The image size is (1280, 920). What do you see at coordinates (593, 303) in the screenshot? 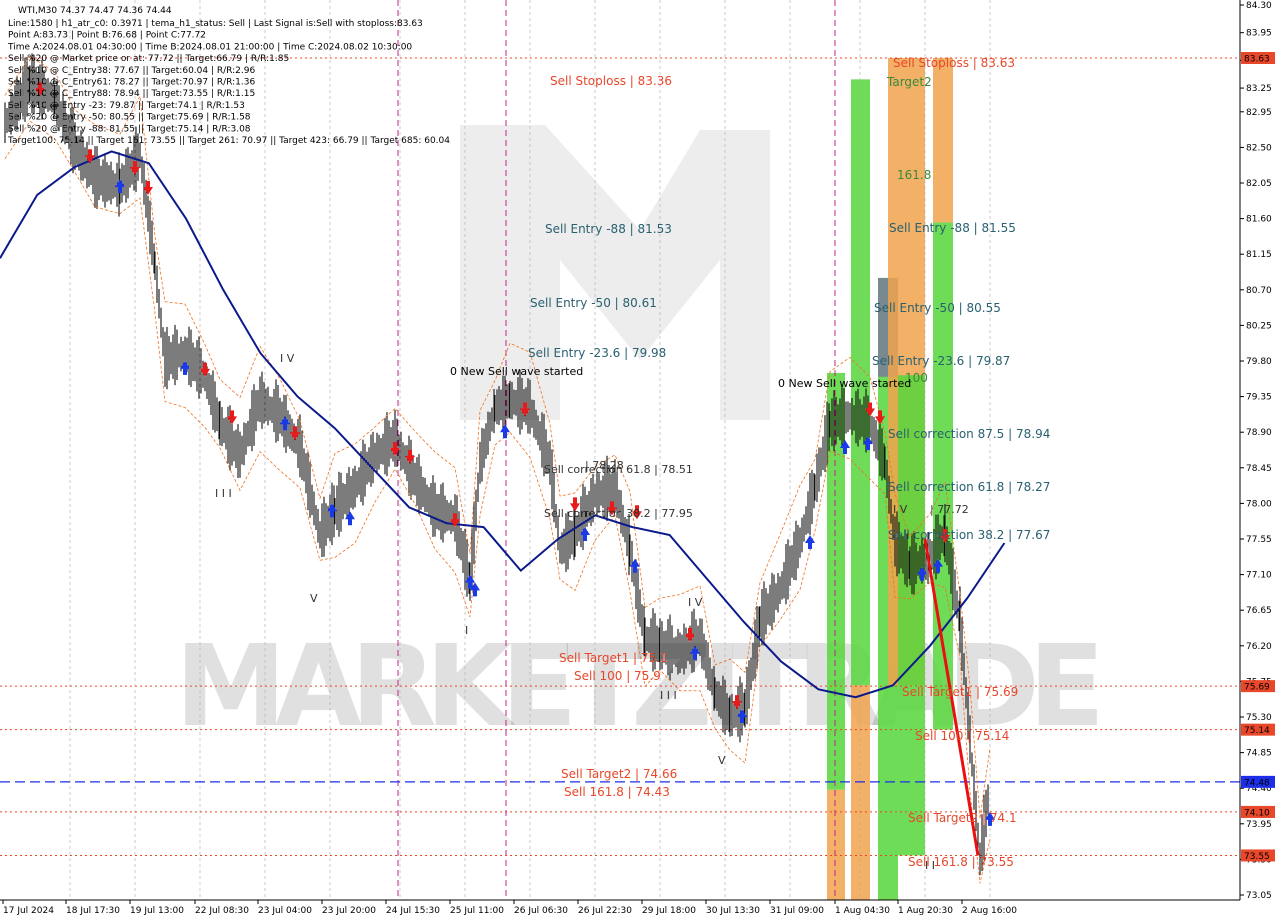
I see `left-level-label: Sell Entry -50 | 80.61` at bounding box center [593, 303].